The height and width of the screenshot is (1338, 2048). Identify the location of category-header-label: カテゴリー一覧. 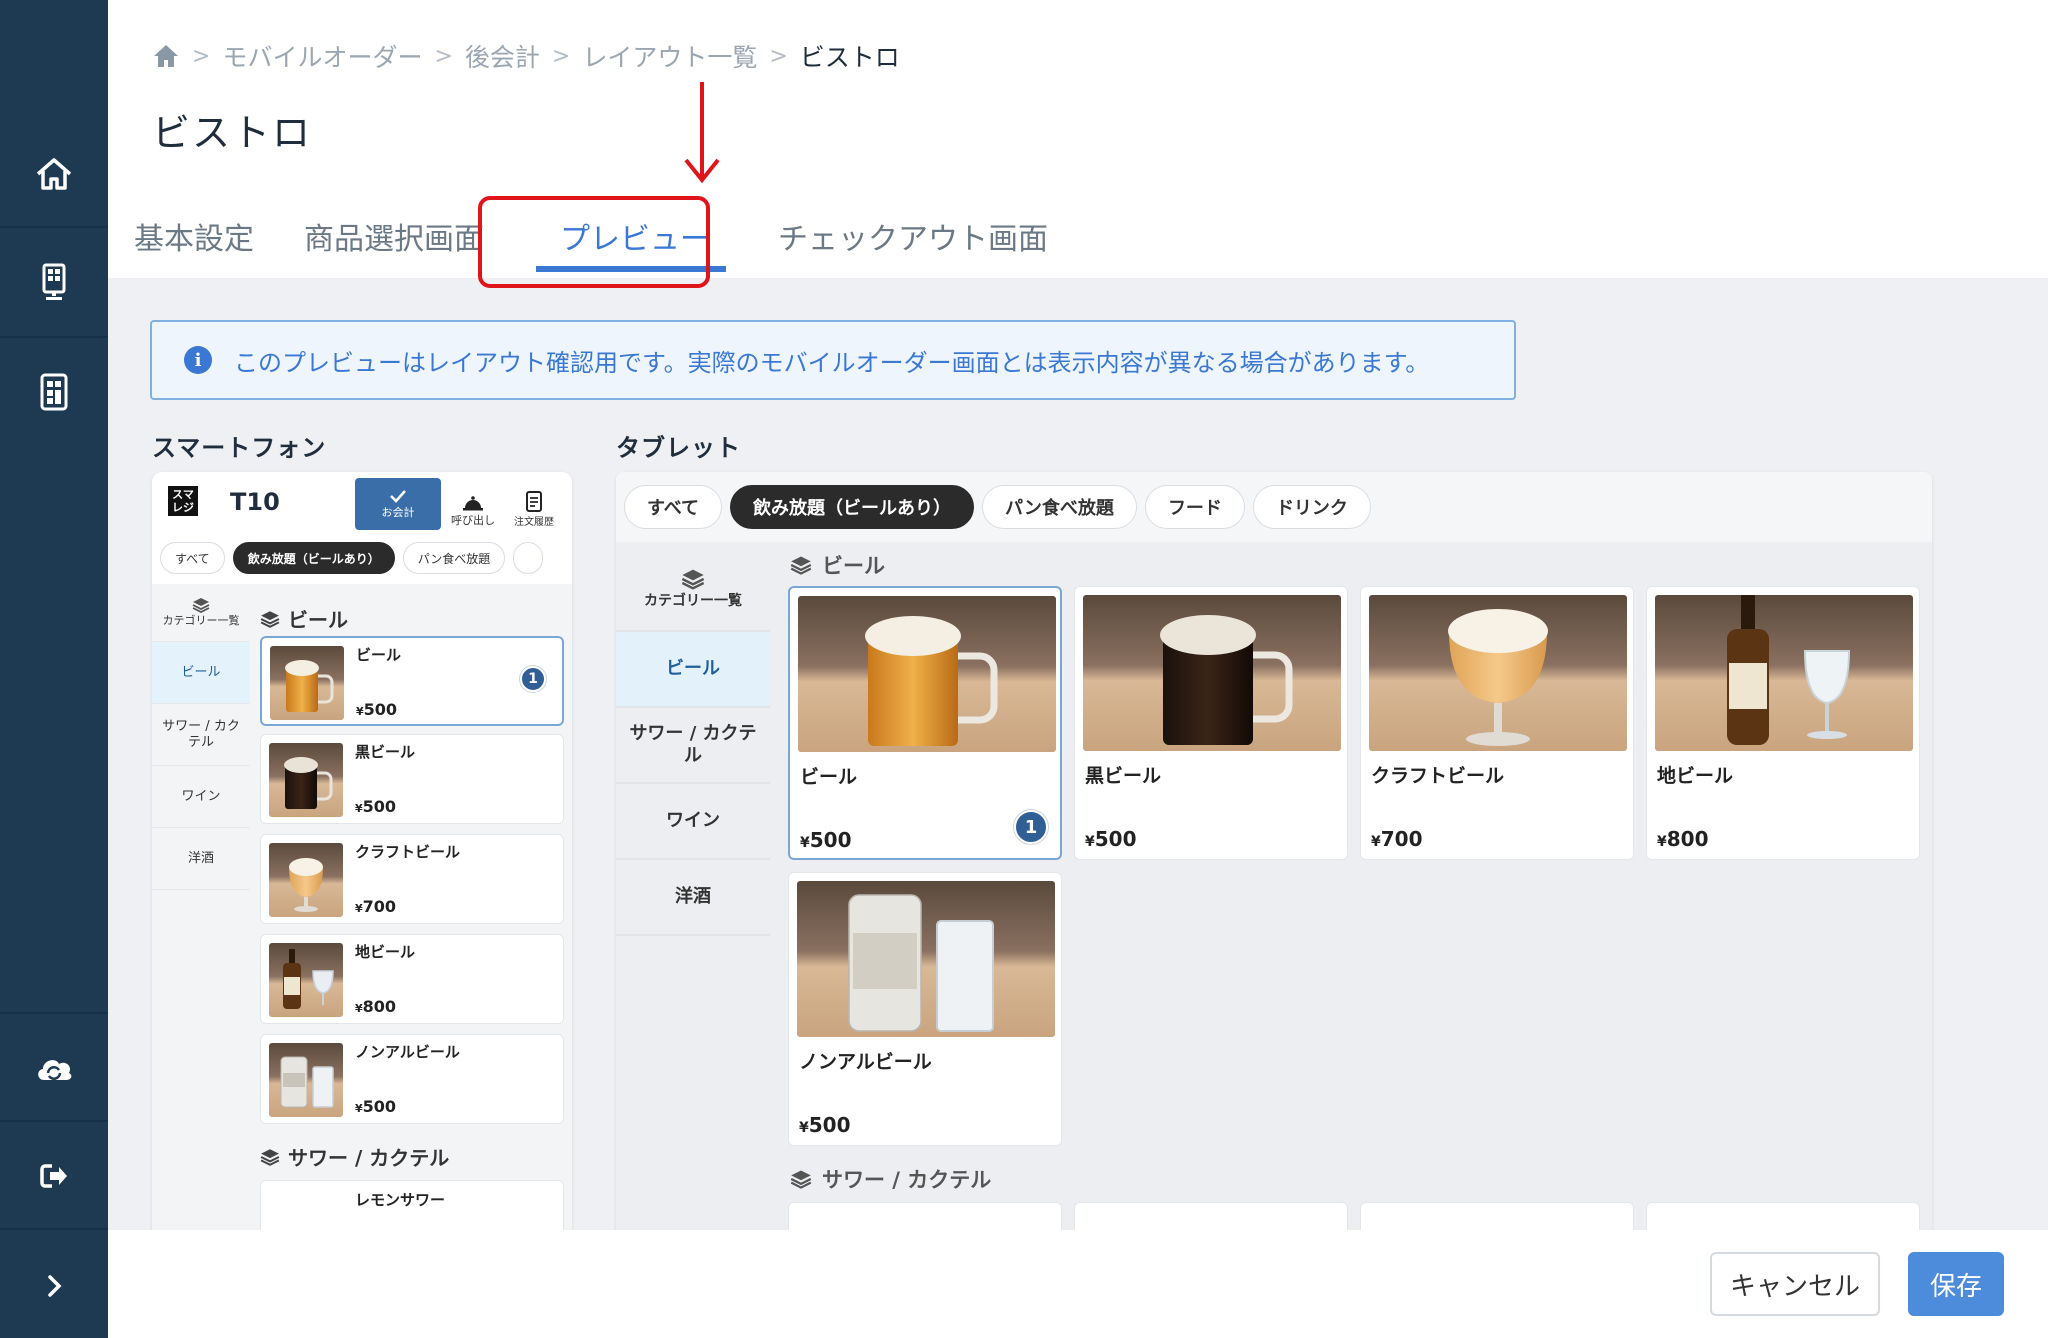
(693, 601).